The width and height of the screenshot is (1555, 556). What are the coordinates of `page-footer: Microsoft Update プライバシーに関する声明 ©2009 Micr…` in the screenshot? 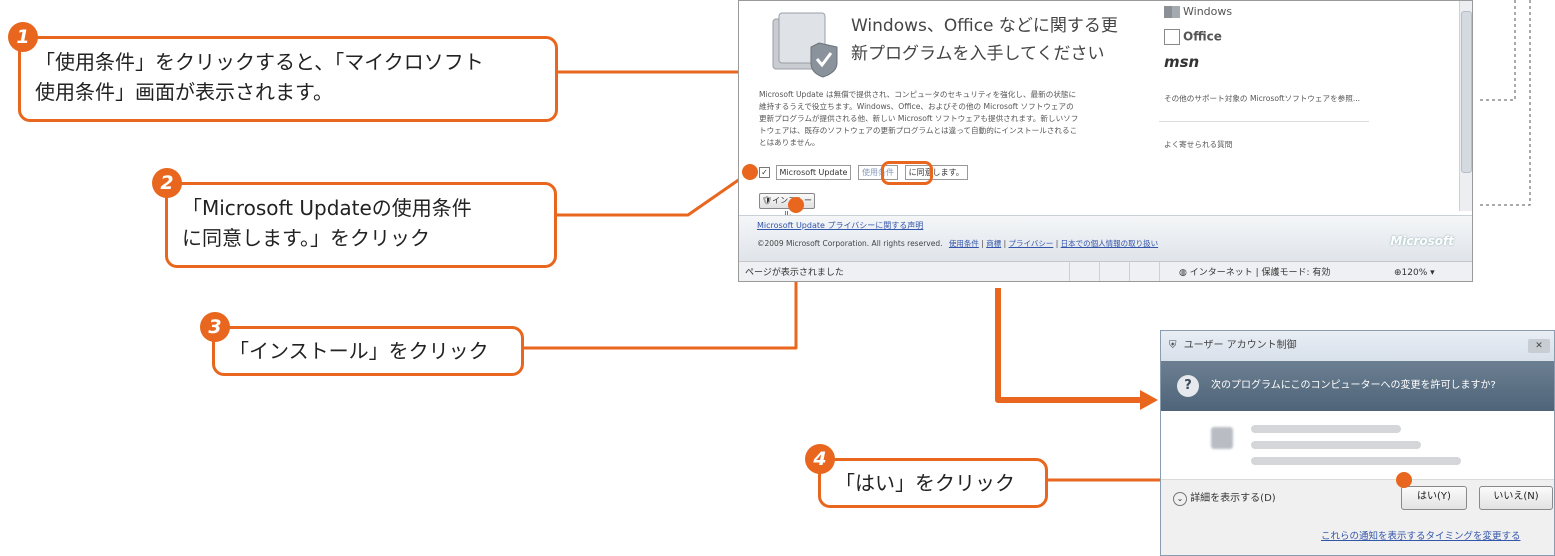 It's located at (1105, 238).